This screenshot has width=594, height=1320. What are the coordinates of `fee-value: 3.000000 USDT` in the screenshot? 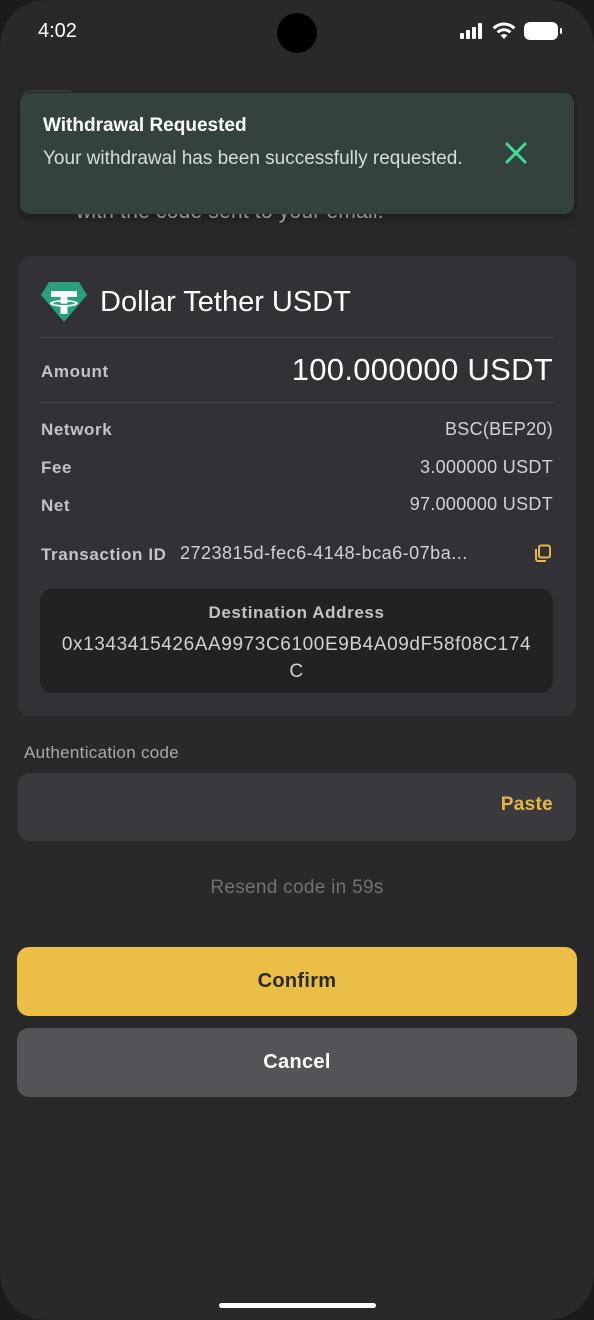 It's located at (486, 467).